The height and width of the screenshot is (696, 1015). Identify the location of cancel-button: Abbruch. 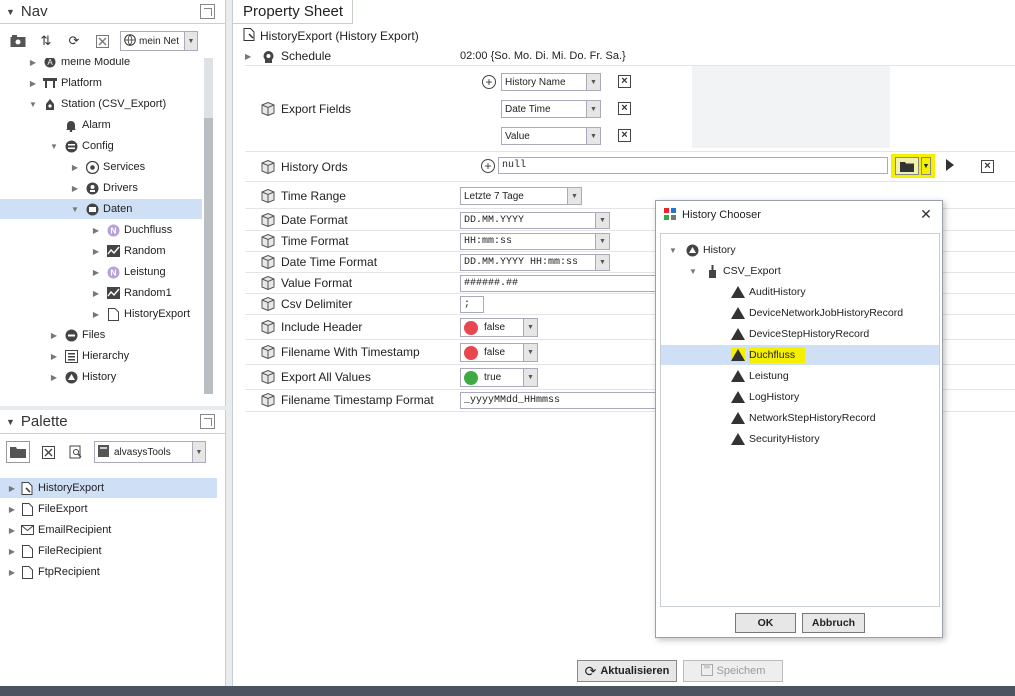
(833, 623).